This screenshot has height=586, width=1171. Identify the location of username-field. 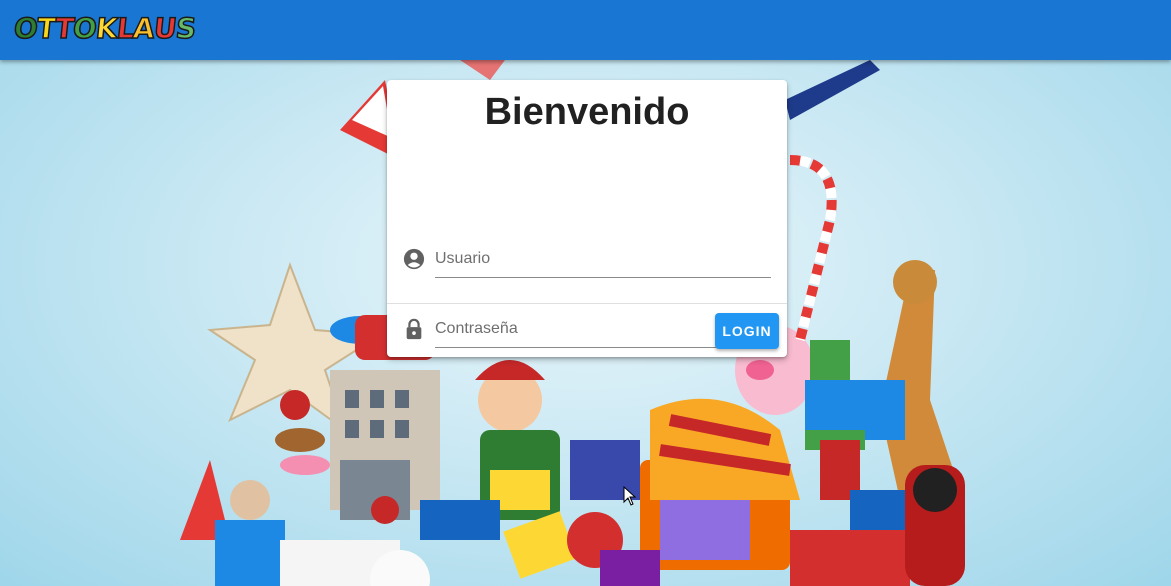
(587, 260).